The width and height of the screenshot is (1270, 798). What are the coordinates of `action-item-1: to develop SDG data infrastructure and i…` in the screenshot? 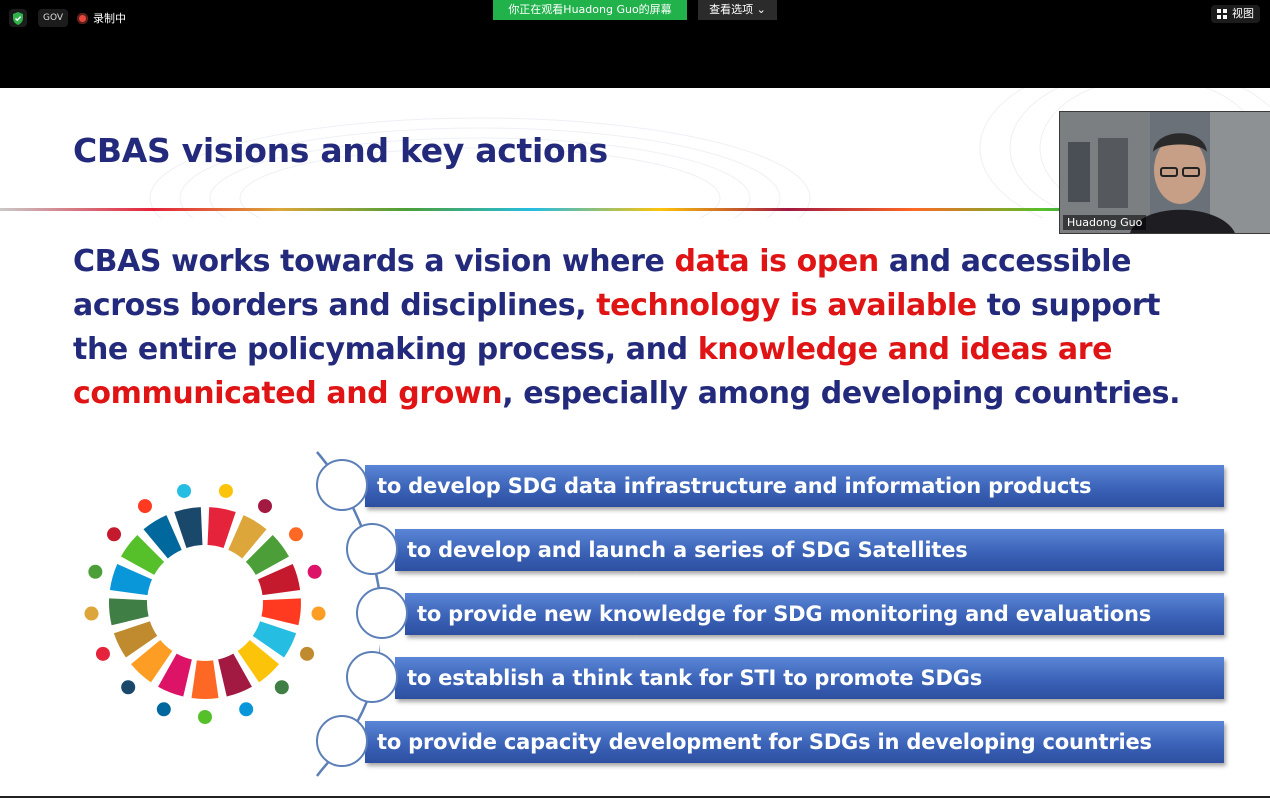 It's located at (794, 486).